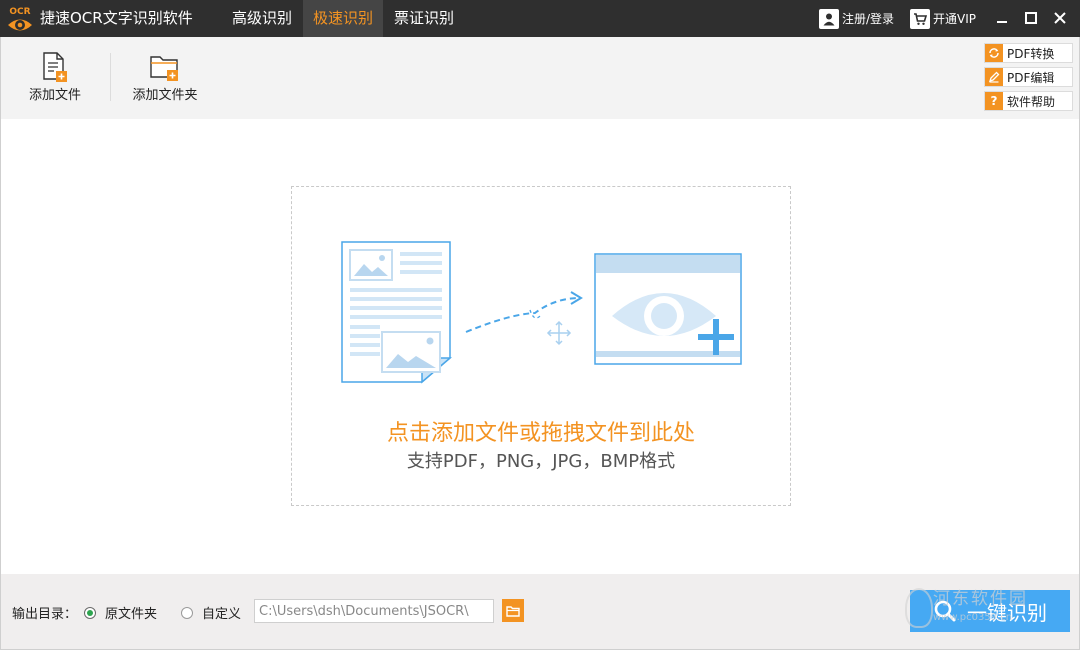 The image size is (1080, 650). What do you see at coordinates (945, 611) in the screenshot?
I see `search-icon` at bounding box center [945, 611].